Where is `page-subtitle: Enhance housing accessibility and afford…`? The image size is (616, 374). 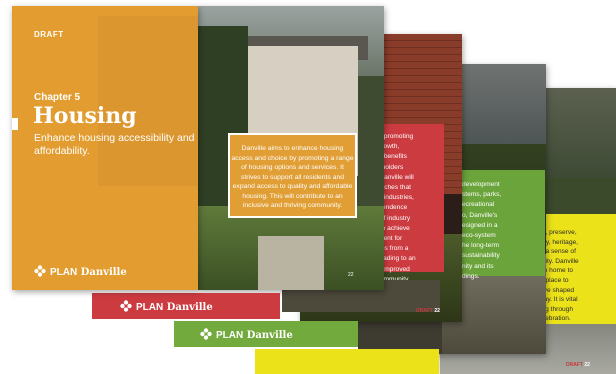
page-subtitle: Enhance housing accessibility and afford… is located at coordinates (114, 144).